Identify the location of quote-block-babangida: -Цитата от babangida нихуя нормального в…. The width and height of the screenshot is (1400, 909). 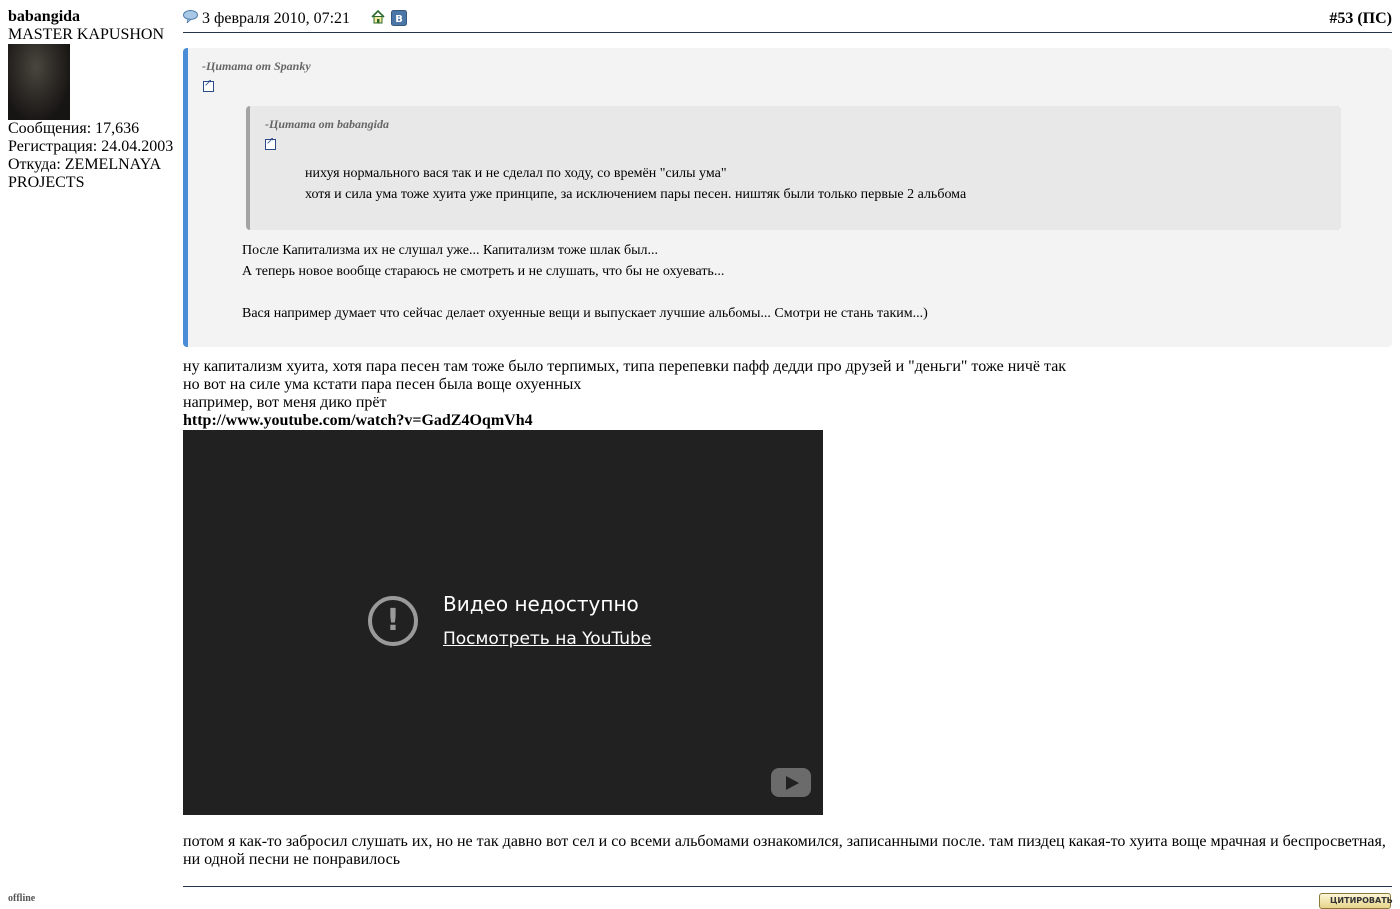
(793, 168).